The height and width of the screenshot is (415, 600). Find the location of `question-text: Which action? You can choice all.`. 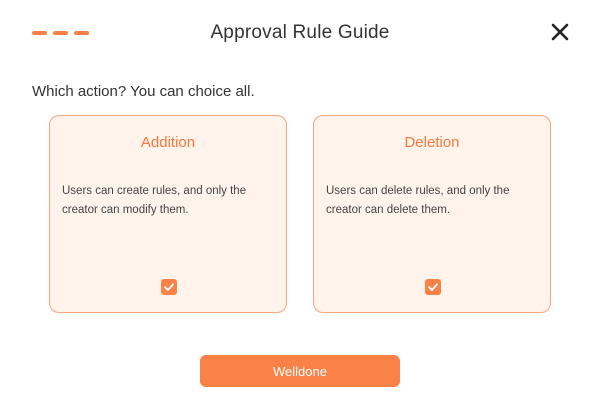

question-text: Which action? You can choice all. is located at coordinates (143, 91).